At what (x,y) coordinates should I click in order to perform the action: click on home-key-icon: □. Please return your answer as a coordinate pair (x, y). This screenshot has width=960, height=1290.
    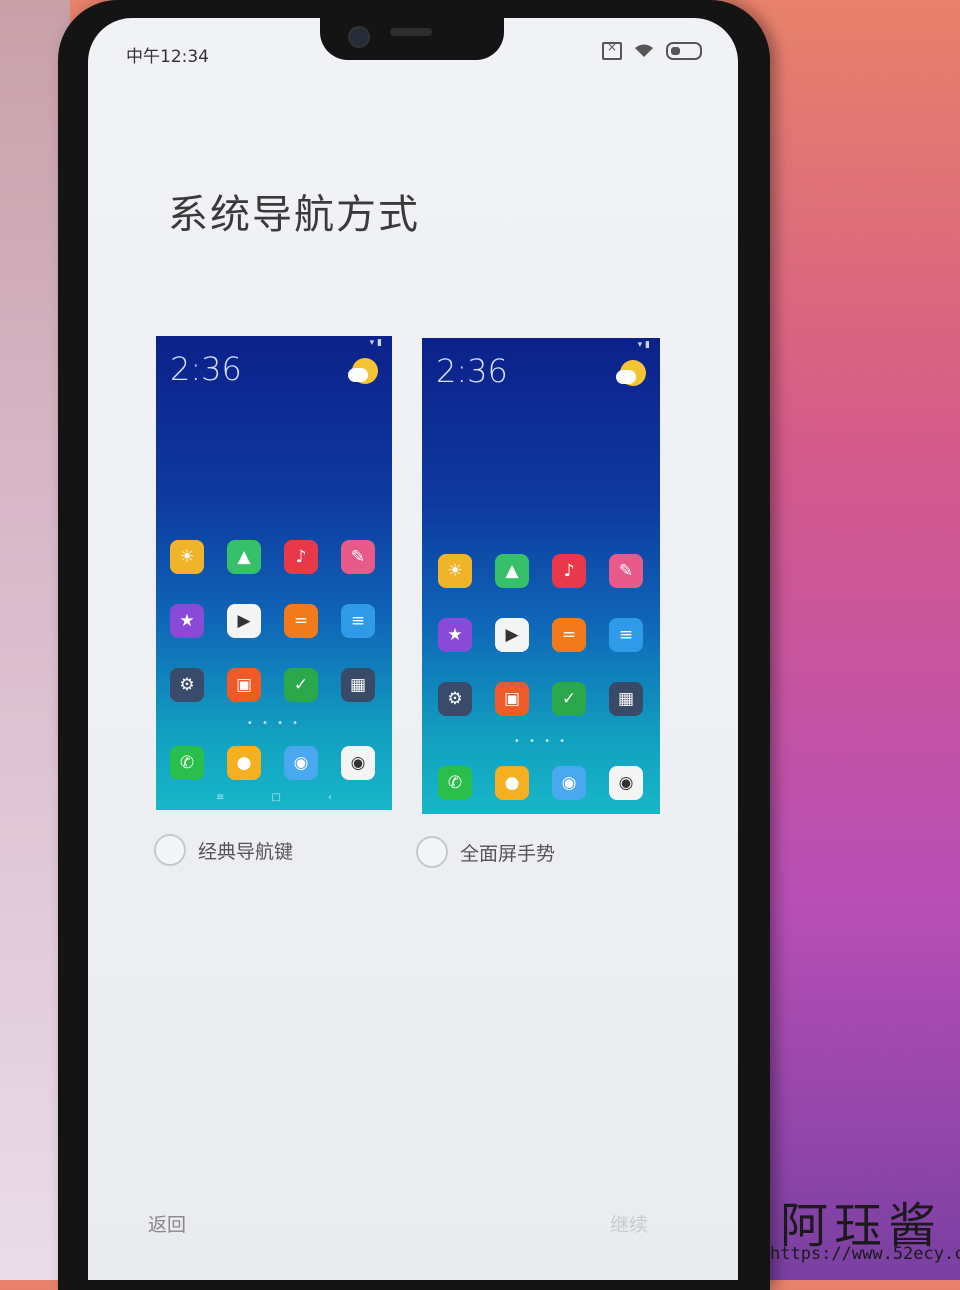
    Looking at the image, I should click on (276, 797).